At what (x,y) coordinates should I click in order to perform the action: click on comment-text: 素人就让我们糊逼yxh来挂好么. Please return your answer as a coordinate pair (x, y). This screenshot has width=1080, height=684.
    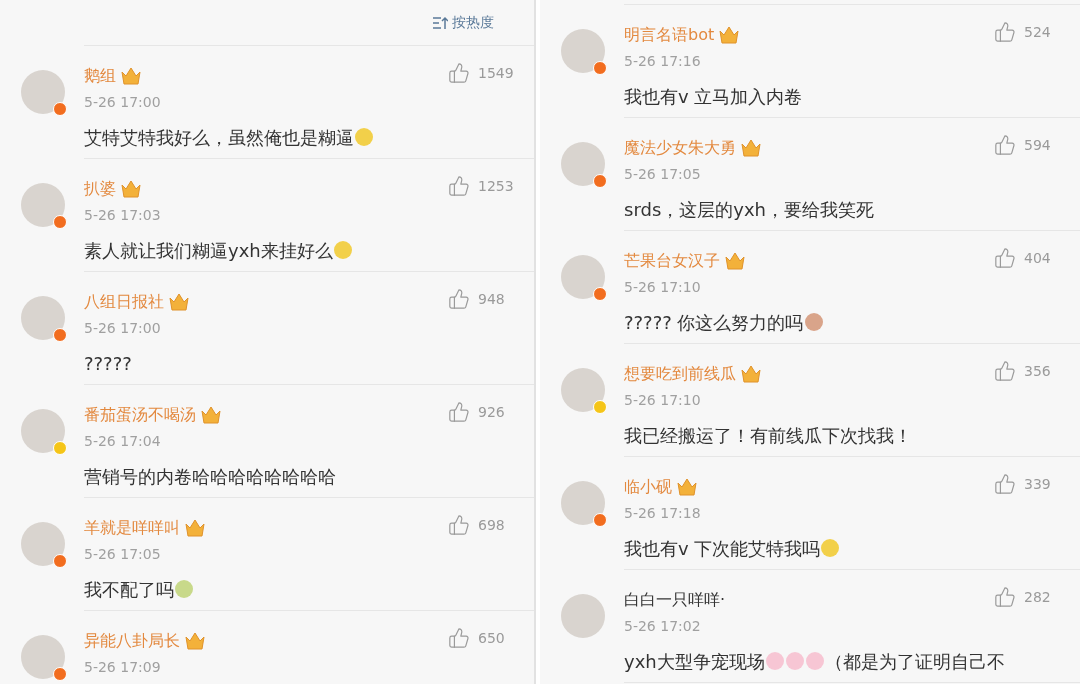
    Looking at the image, I should click on (208, 250).